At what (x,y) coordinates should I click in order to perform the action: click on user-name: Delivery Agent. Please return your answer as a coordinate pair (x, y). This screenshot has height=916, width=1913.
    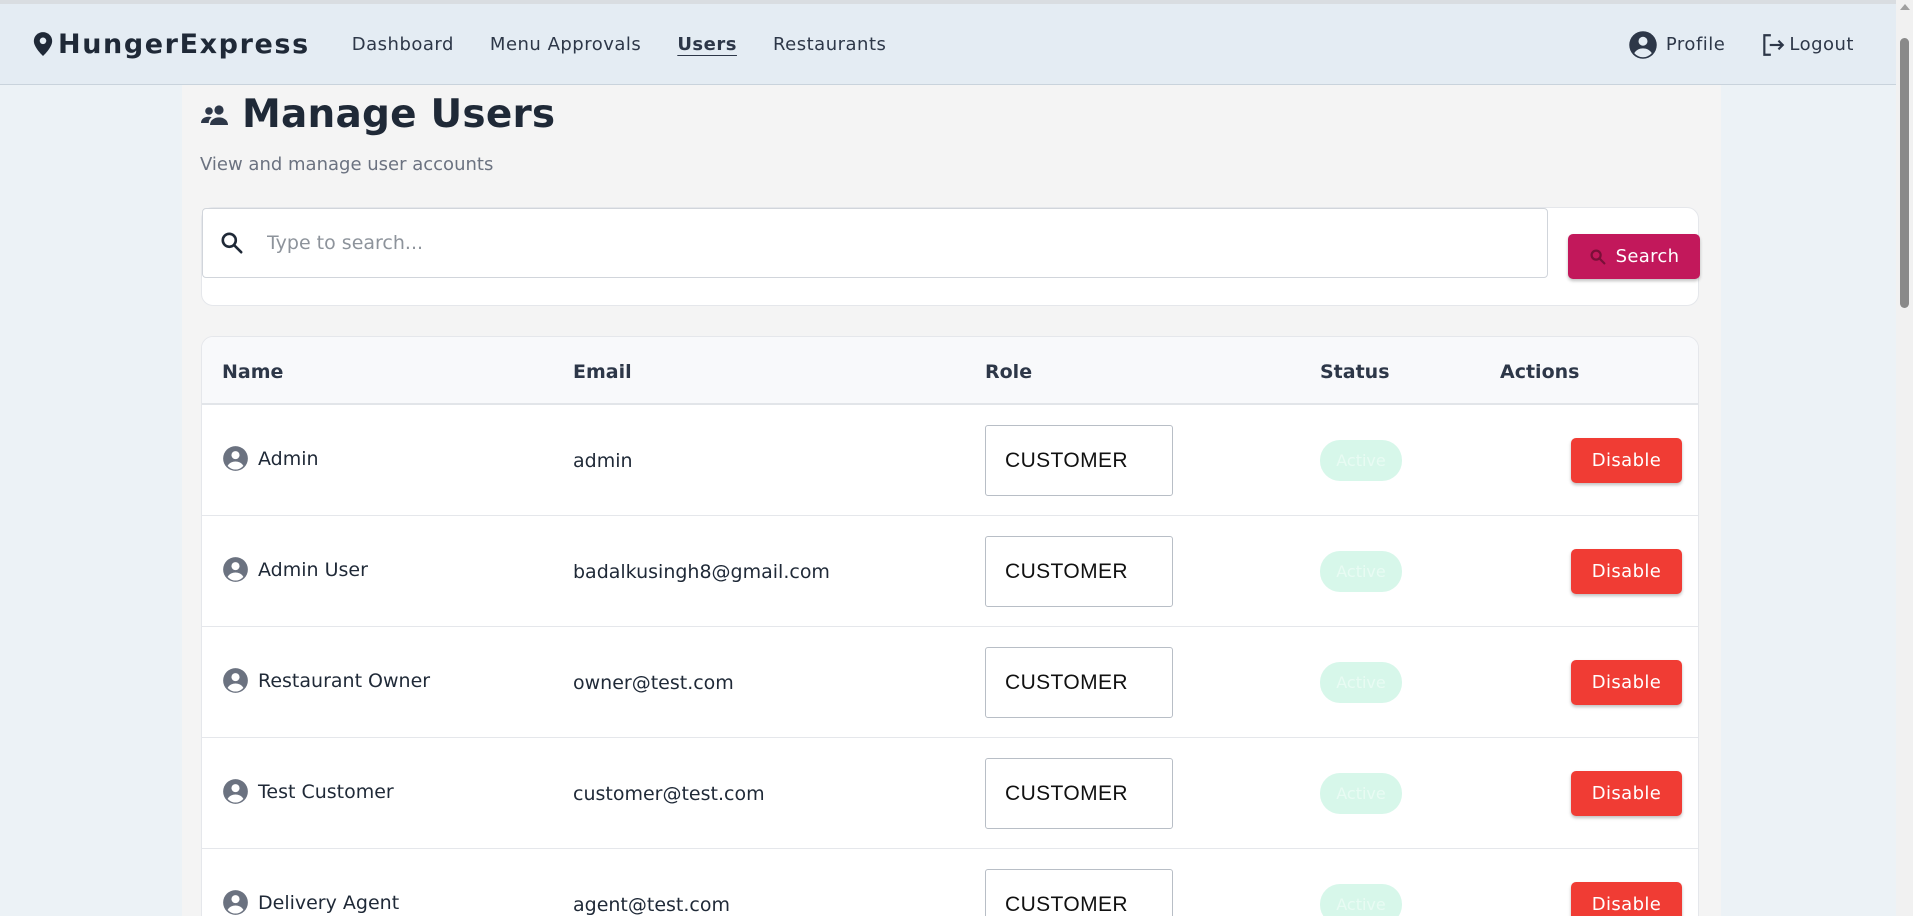
    Looking at the image, I should click on (329, 902).